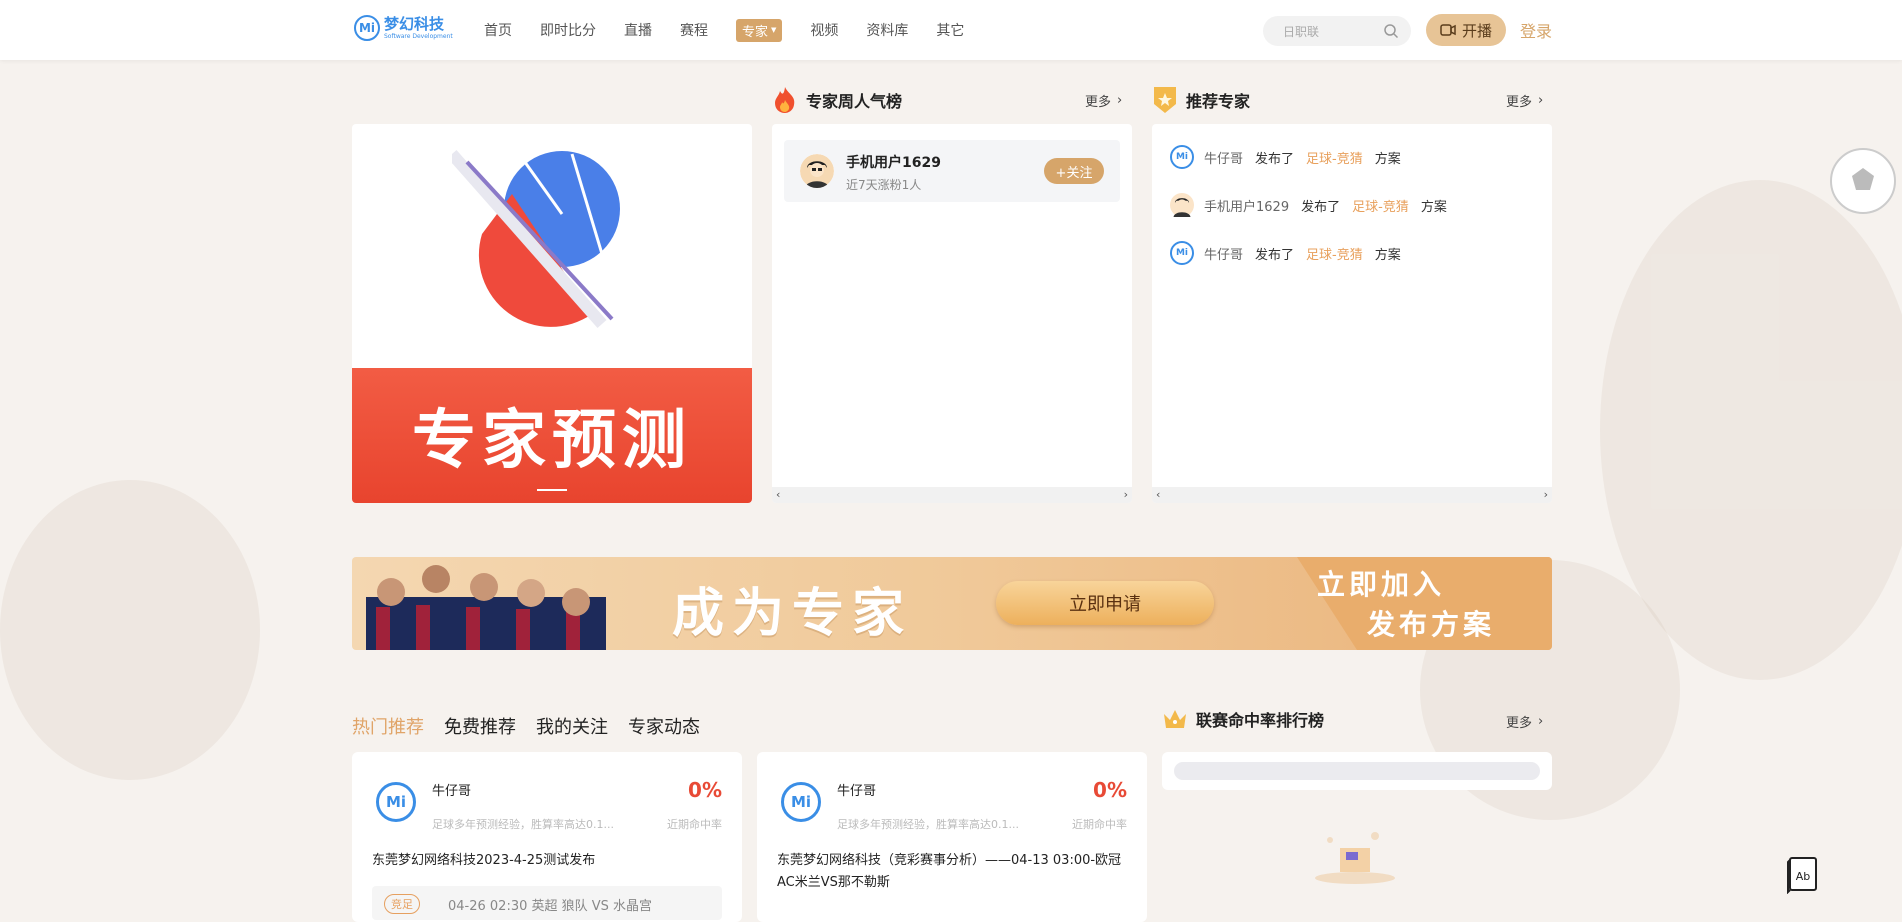 The image size is (1902, 922). What do you see at coordinates (1391, 31) in the screenshot?
I see `search-icon` at bounding box center [1391, 31].